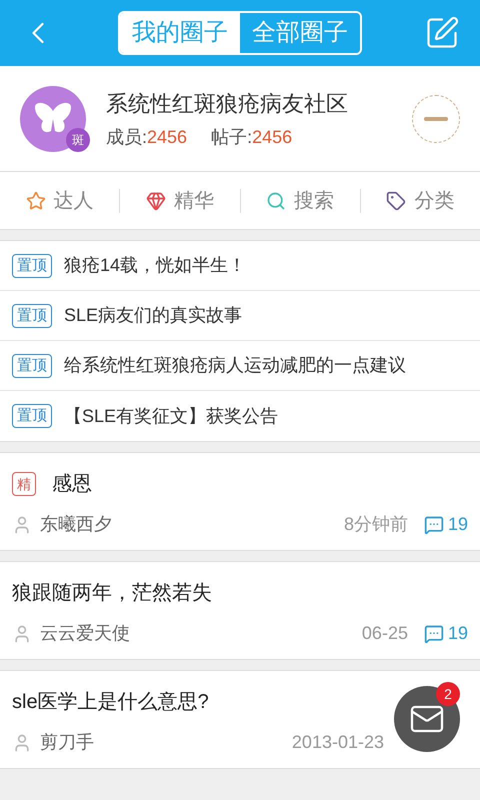  What do you see at coordinates (251, 137) in the screenshot?
I see `post-count: 帖子:2456` at bounding box center [251, 137].